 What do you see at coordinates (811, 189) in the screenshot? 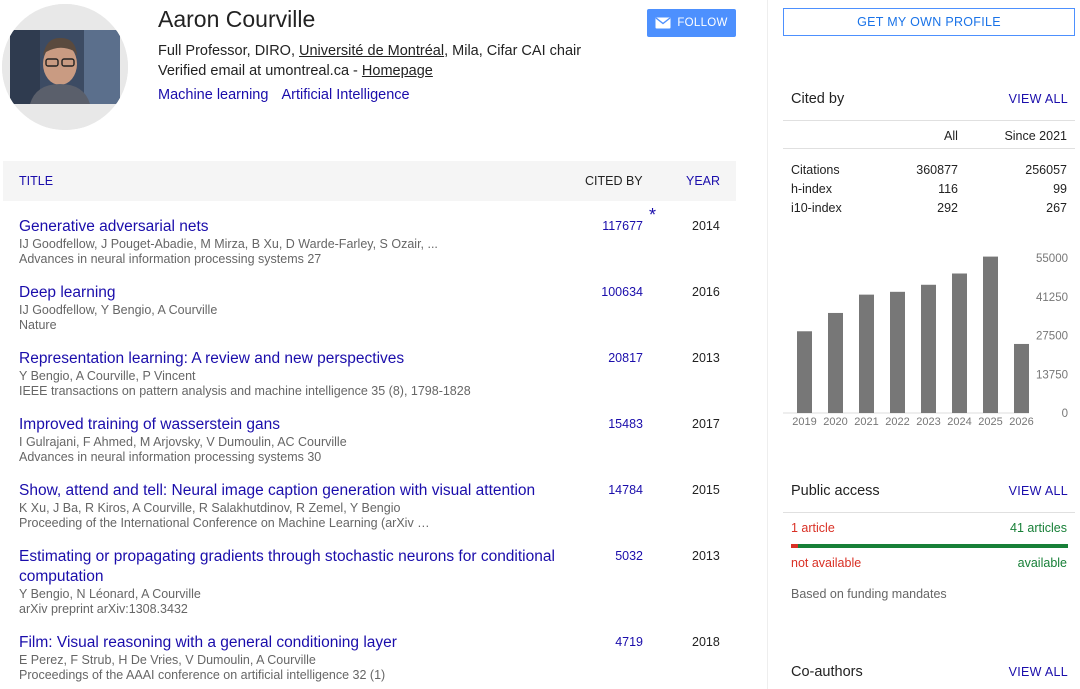
I see `stat-label: h-index` at bounding box center [811, 189].